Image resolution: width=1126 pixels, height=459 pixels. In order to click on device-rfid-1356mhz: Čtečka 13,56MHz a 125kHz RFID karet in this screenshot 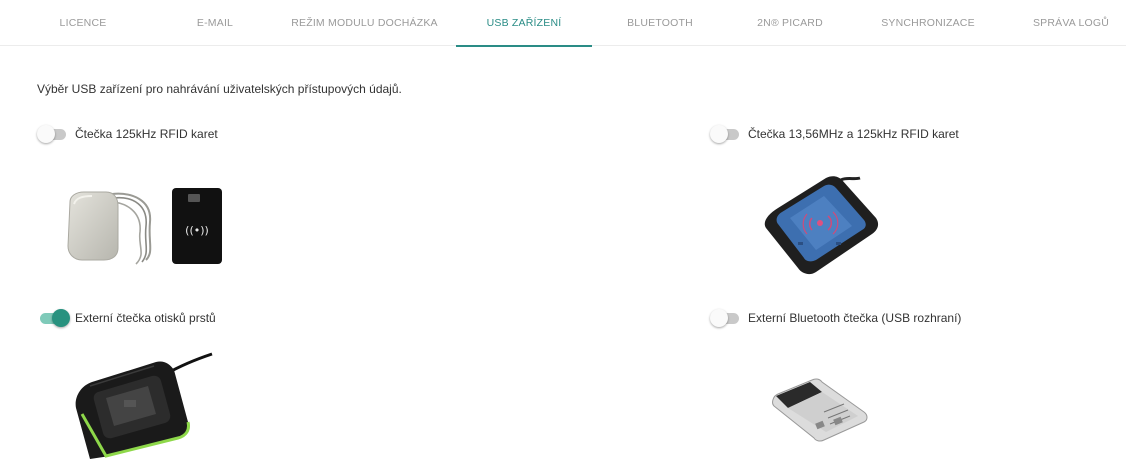, I will do `click(834, 134)`.